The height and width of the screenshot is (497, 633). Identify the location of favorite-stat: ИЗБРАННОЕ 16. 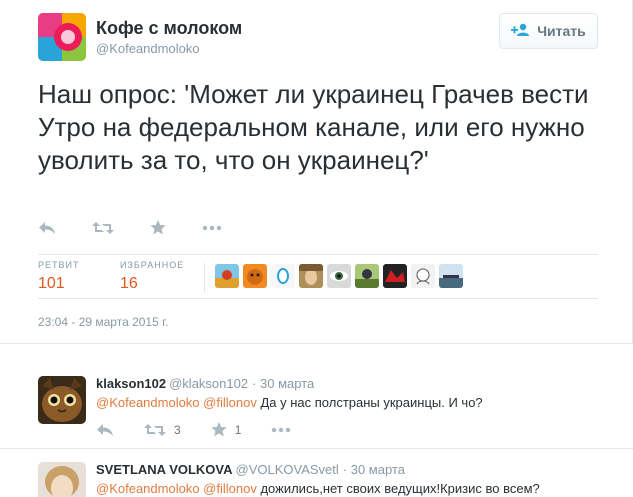
(152, 276).